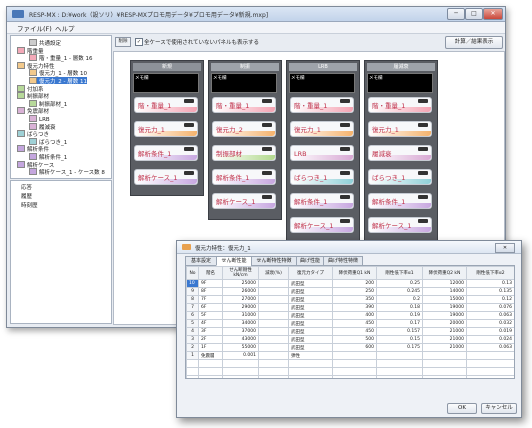 This screenshot has height=428, width=532. Describe the element at coordinates (354, 315) in the screenshot. I see `table-cell: 400` at that location.